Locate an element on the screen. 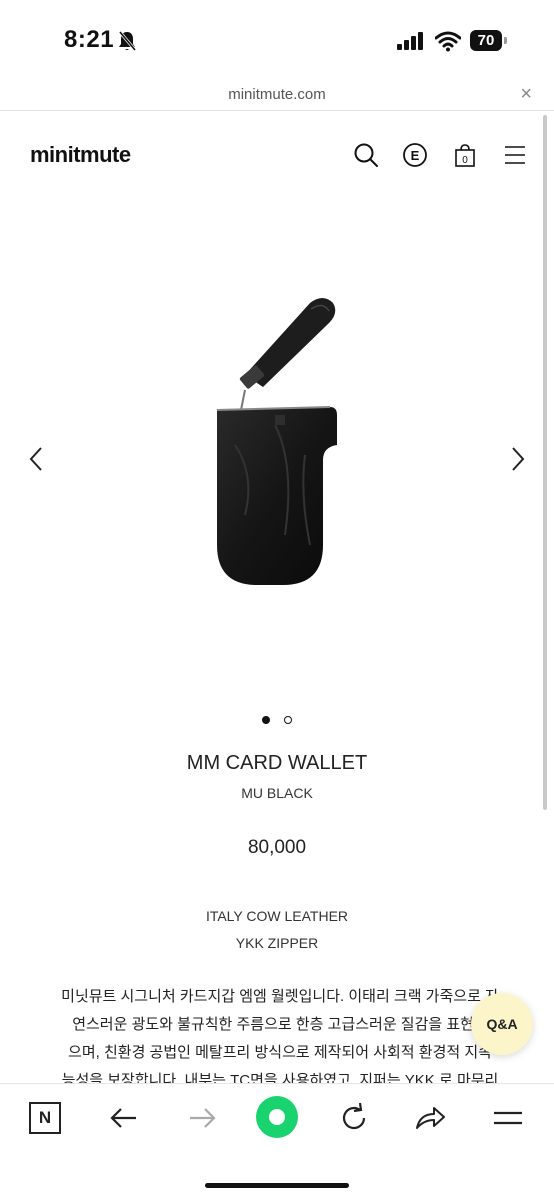  battery-icon: 70 is located at coordinates (489, 40).